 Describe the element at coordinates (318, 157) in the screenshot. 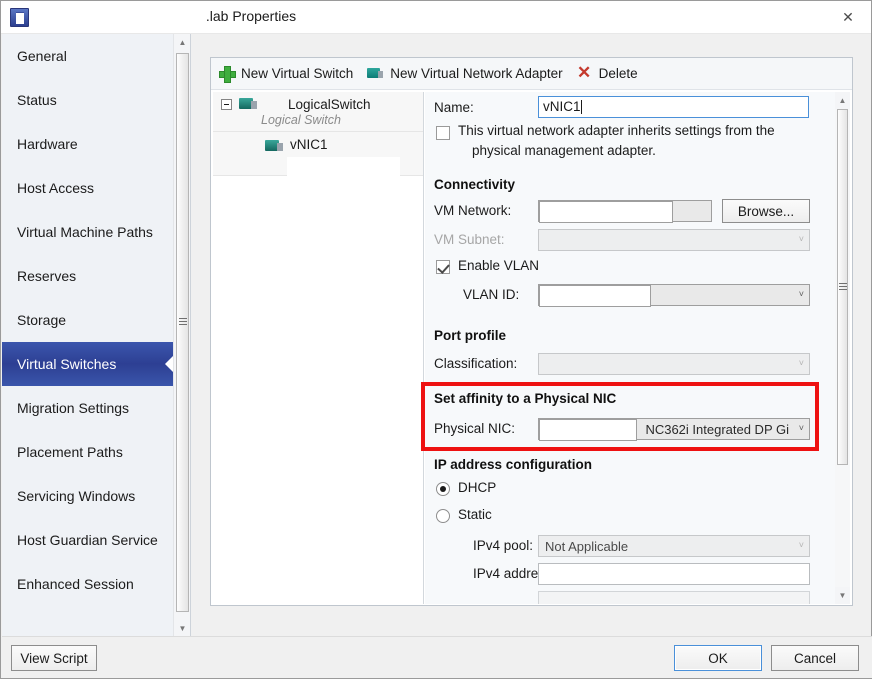

I see `tree-item-vnic1: vNIC1` at that location.